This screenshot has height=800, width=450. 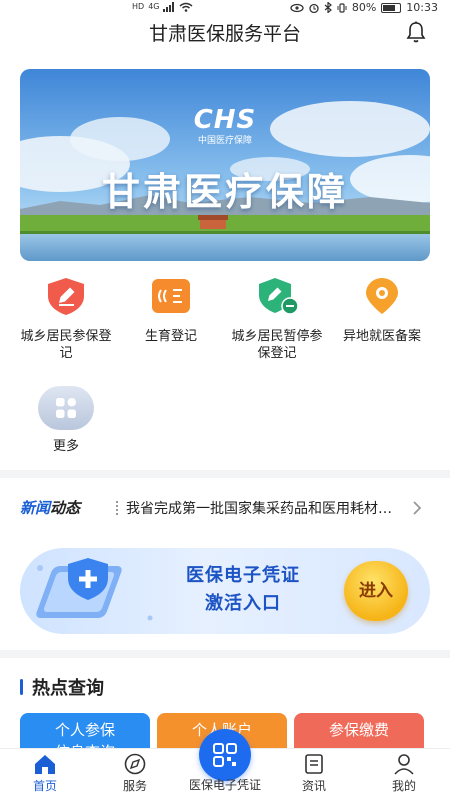 What do you see at coordinates (66, 296) in the screenshot?
I see `edit-shield-icon` at bounding box center [66, 296].